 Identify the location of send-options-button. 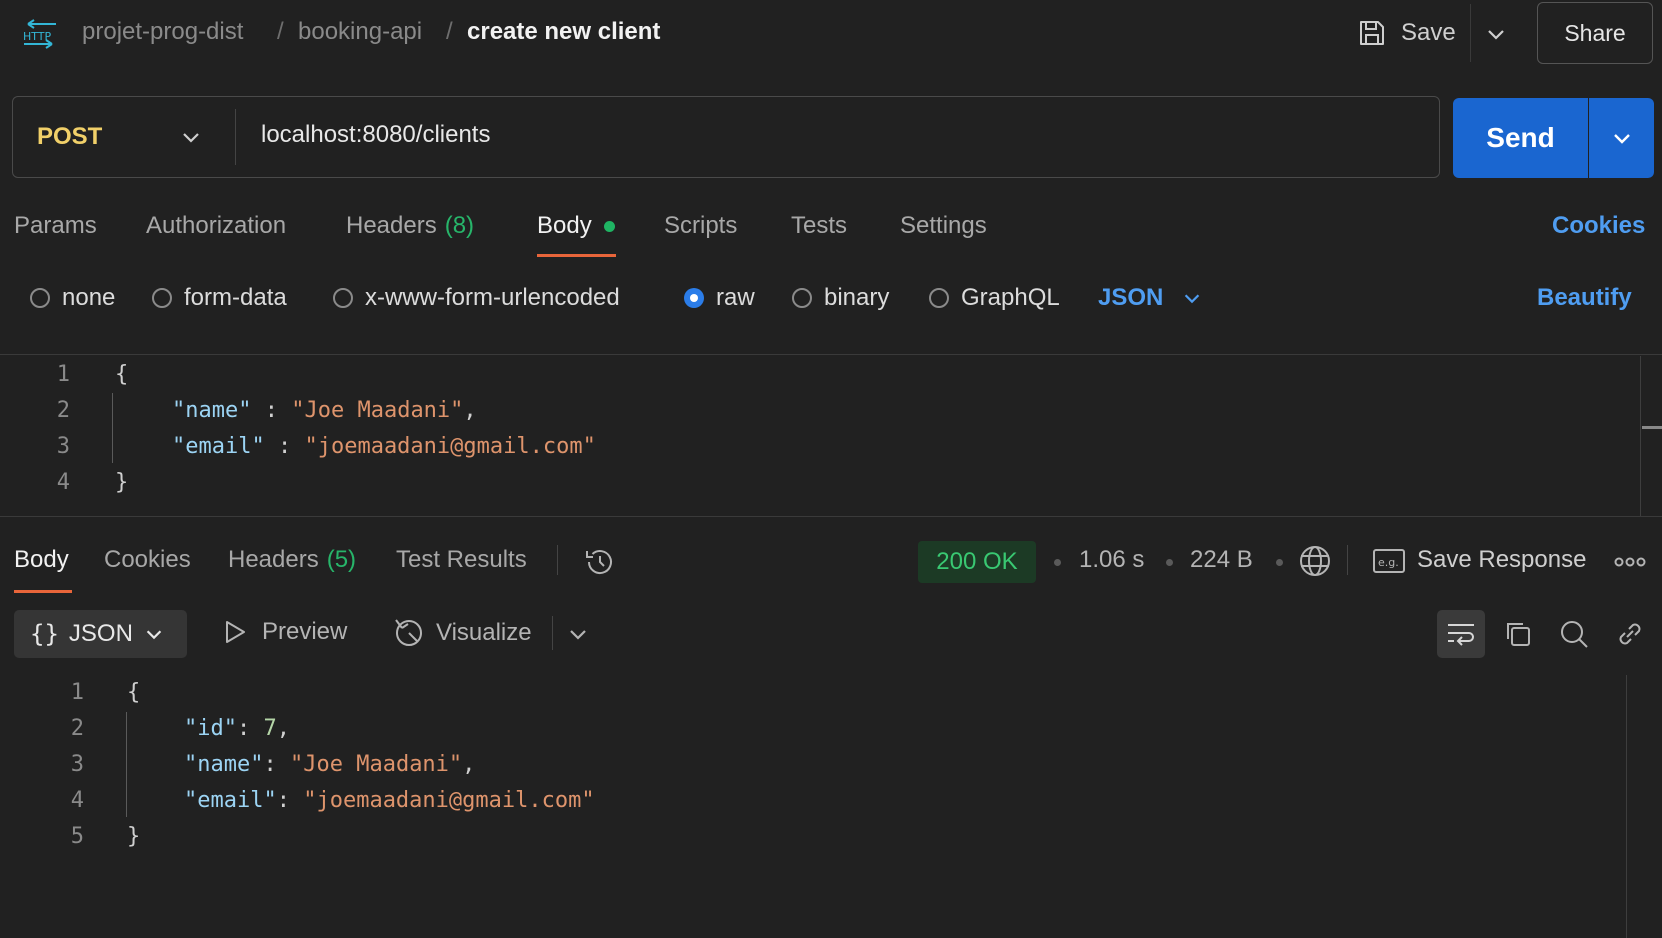
(1621, 138).